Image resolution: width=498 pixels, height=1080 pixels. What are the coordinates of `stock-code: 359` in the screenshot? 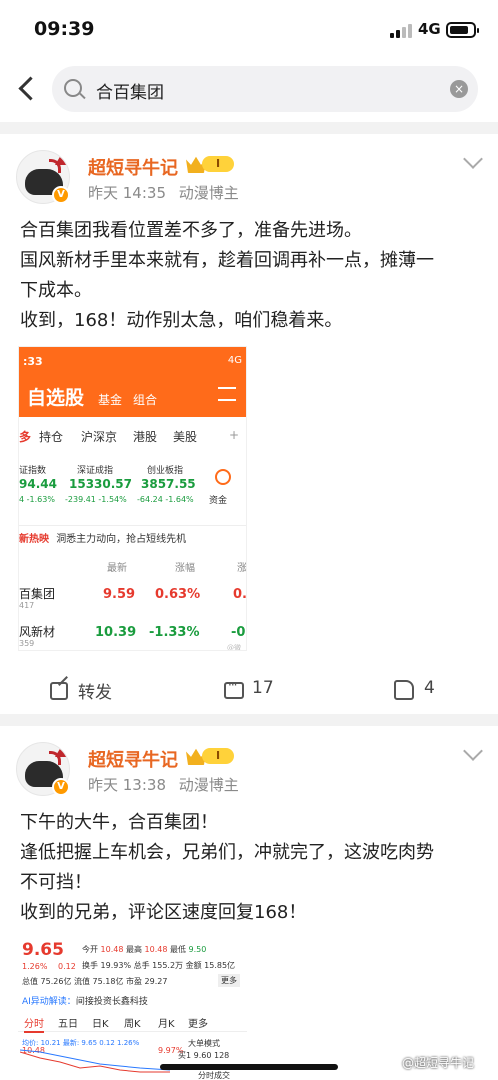 It's located at (27, 643).